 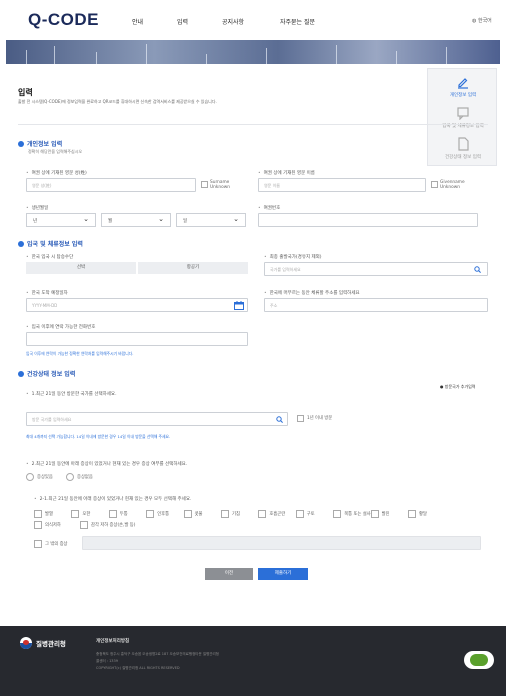 What do you see at coordinates (236, 514) in the screenshot?
I see `symptom-label: 기침` at bounding box center [236, 514].